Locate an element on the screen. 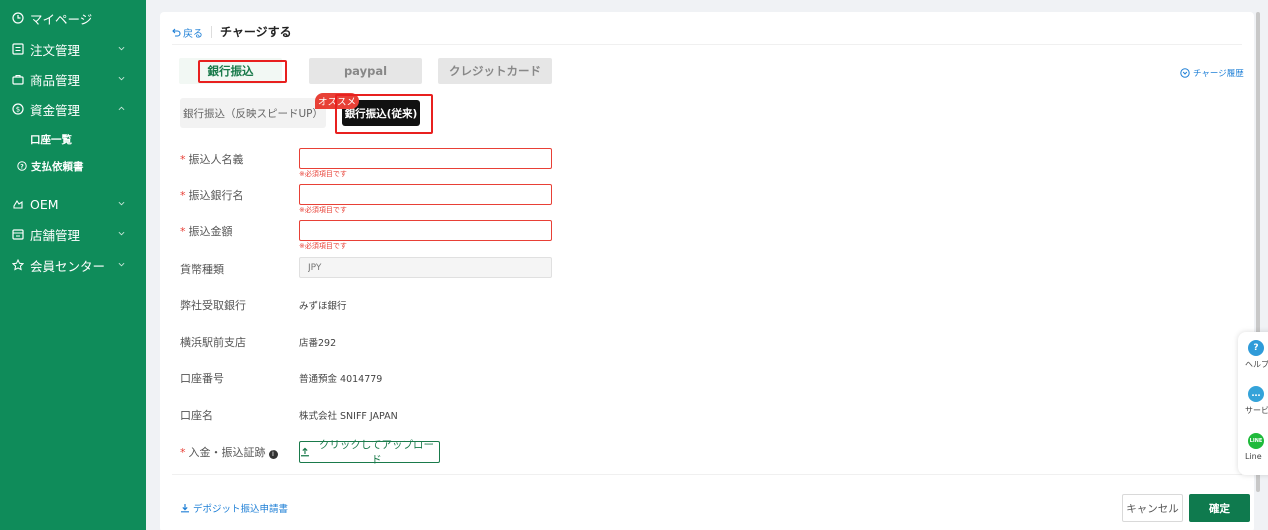  payer-name-label: * 振込人名義 is located at coordinates (212, 159).